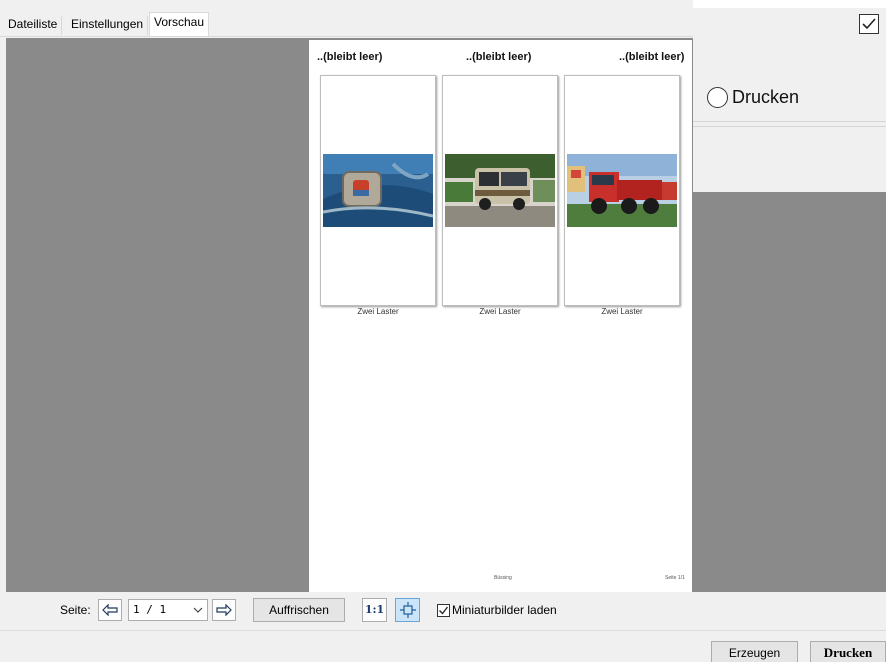 Image resolution: width=886 pixels, height=662 pixels. I want to click on tab-bar: Dateiliste Einstellungen Vorschau, so click(346, 18).